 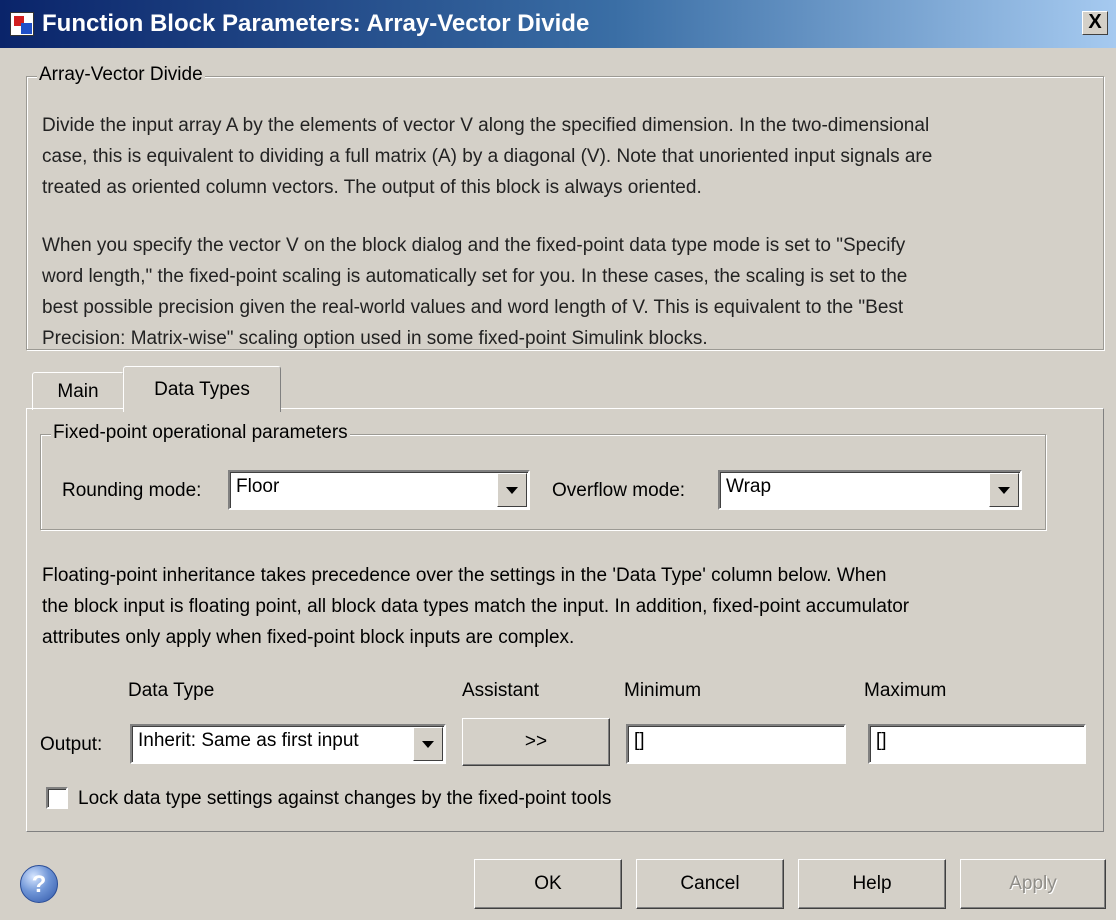 I want to click on maximum-header: Maximum, so click(x=905, y=690).